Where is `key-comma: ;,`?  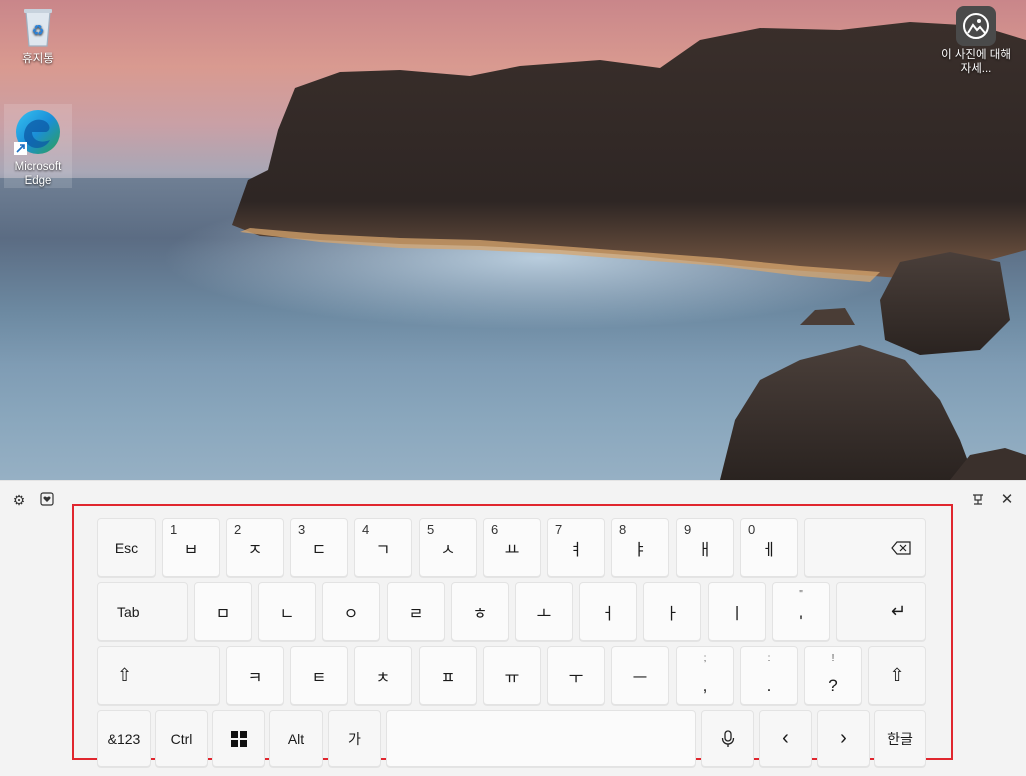 key-comma: ;, is located at coordinates (705, 675).